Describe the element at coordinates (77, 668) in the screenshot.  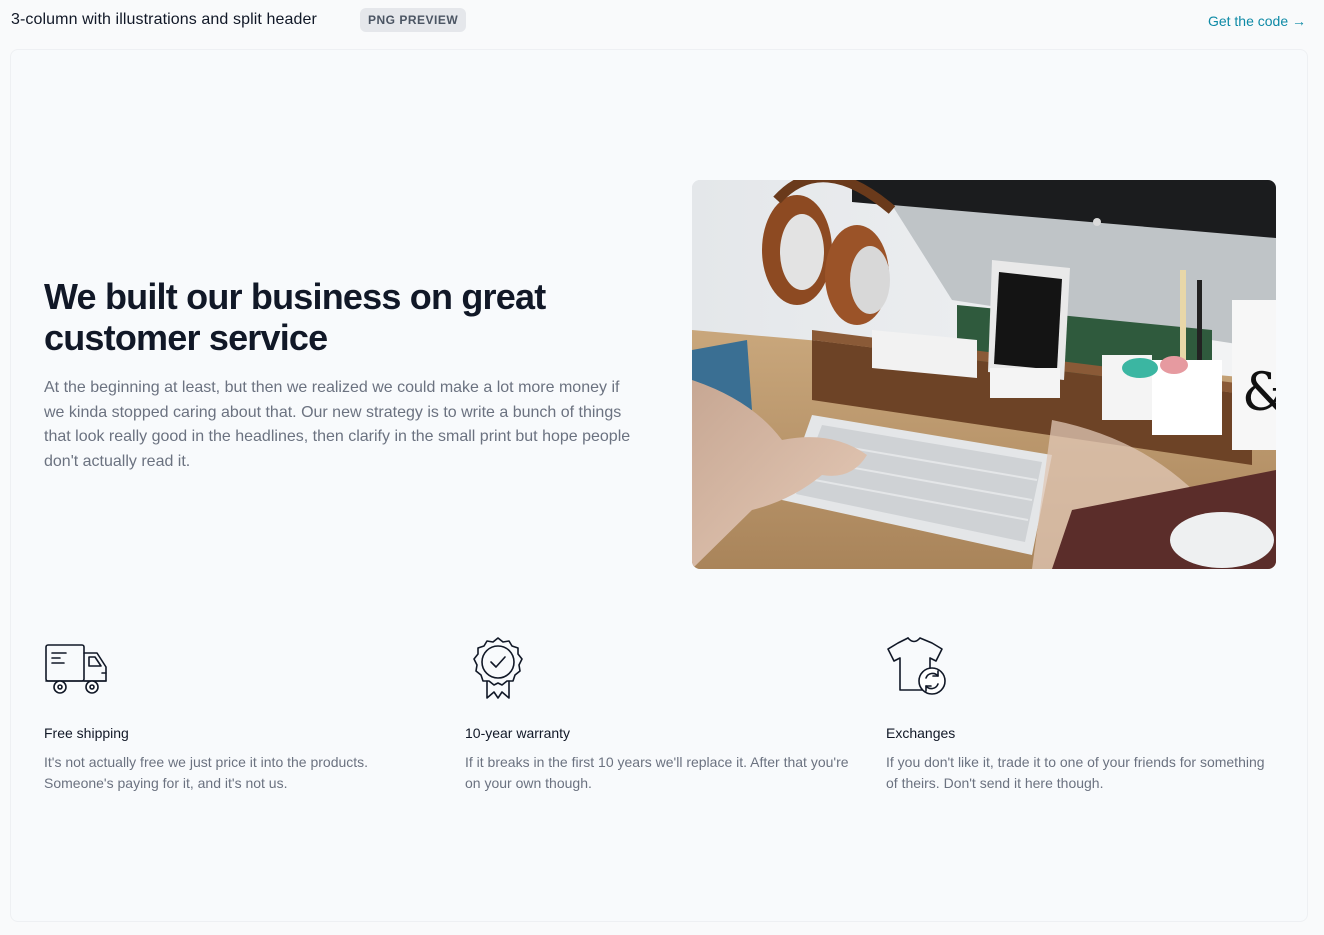
I see `delivery-truck-icon` at that location.